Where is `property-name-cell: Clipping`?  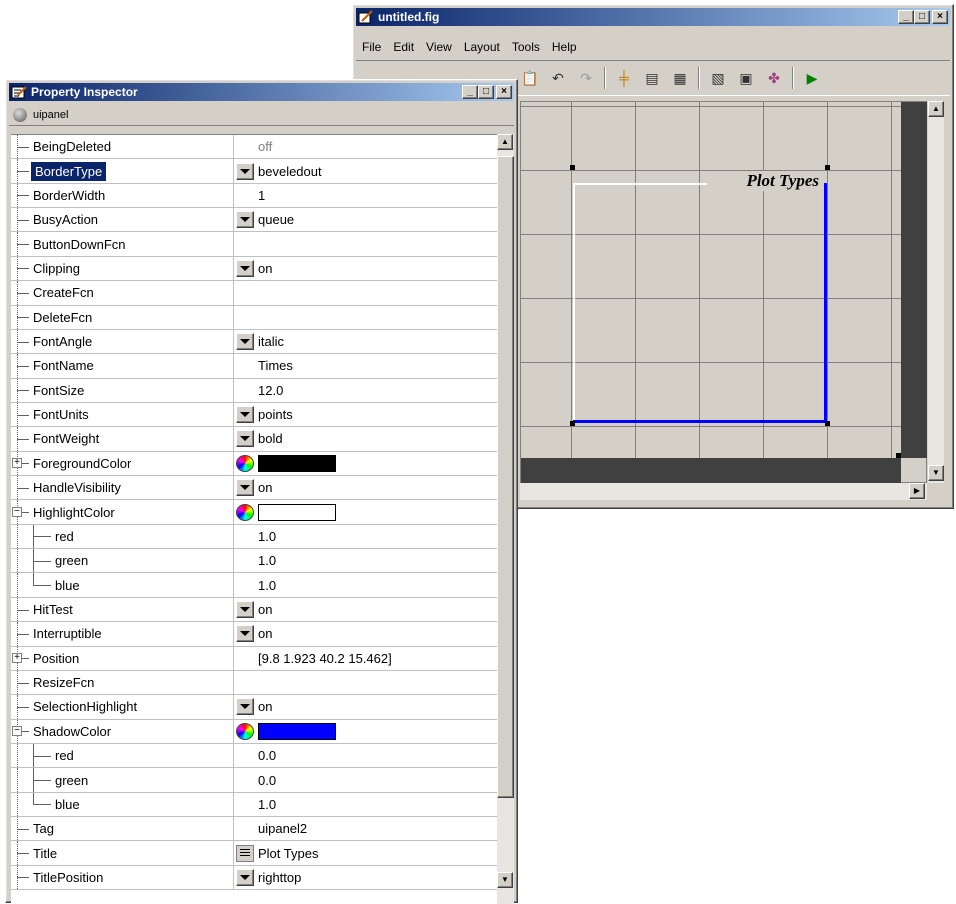 property-name-cell: Clipping is located at coordinates (122, 269).